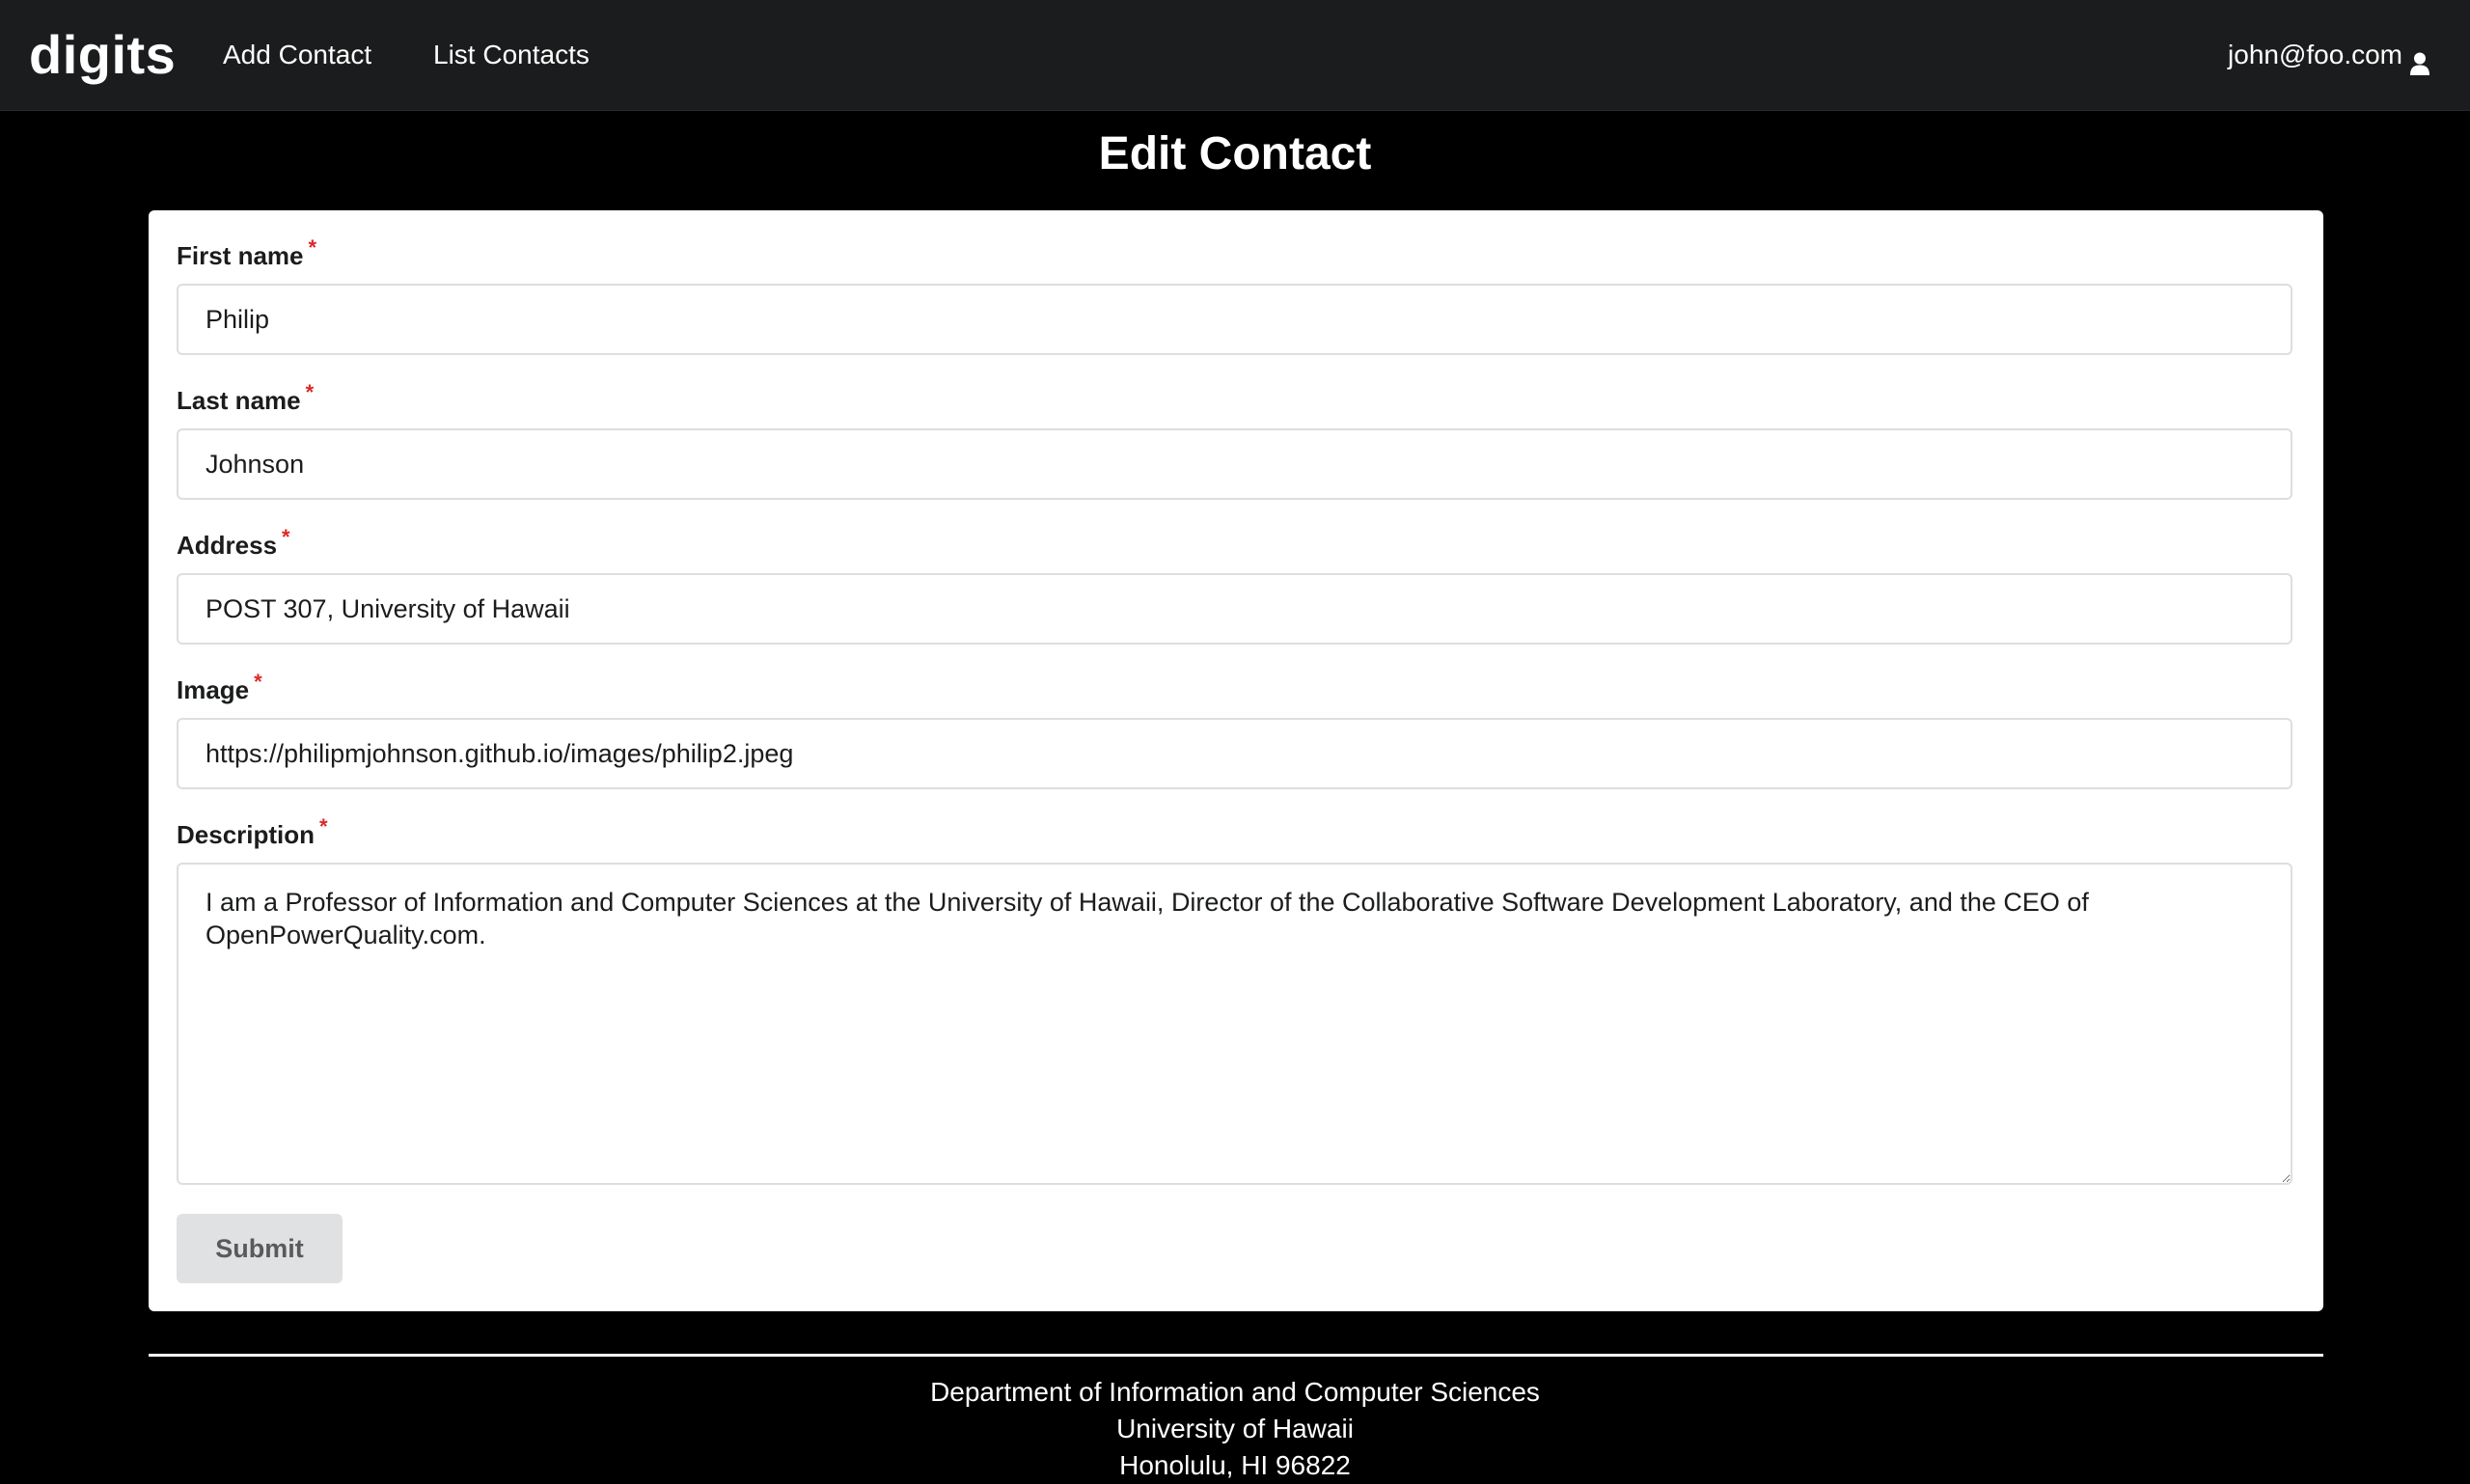  Describe the element at coordinates (103, 55) in the screenshot. I see `brand-logo: digits` at that location.